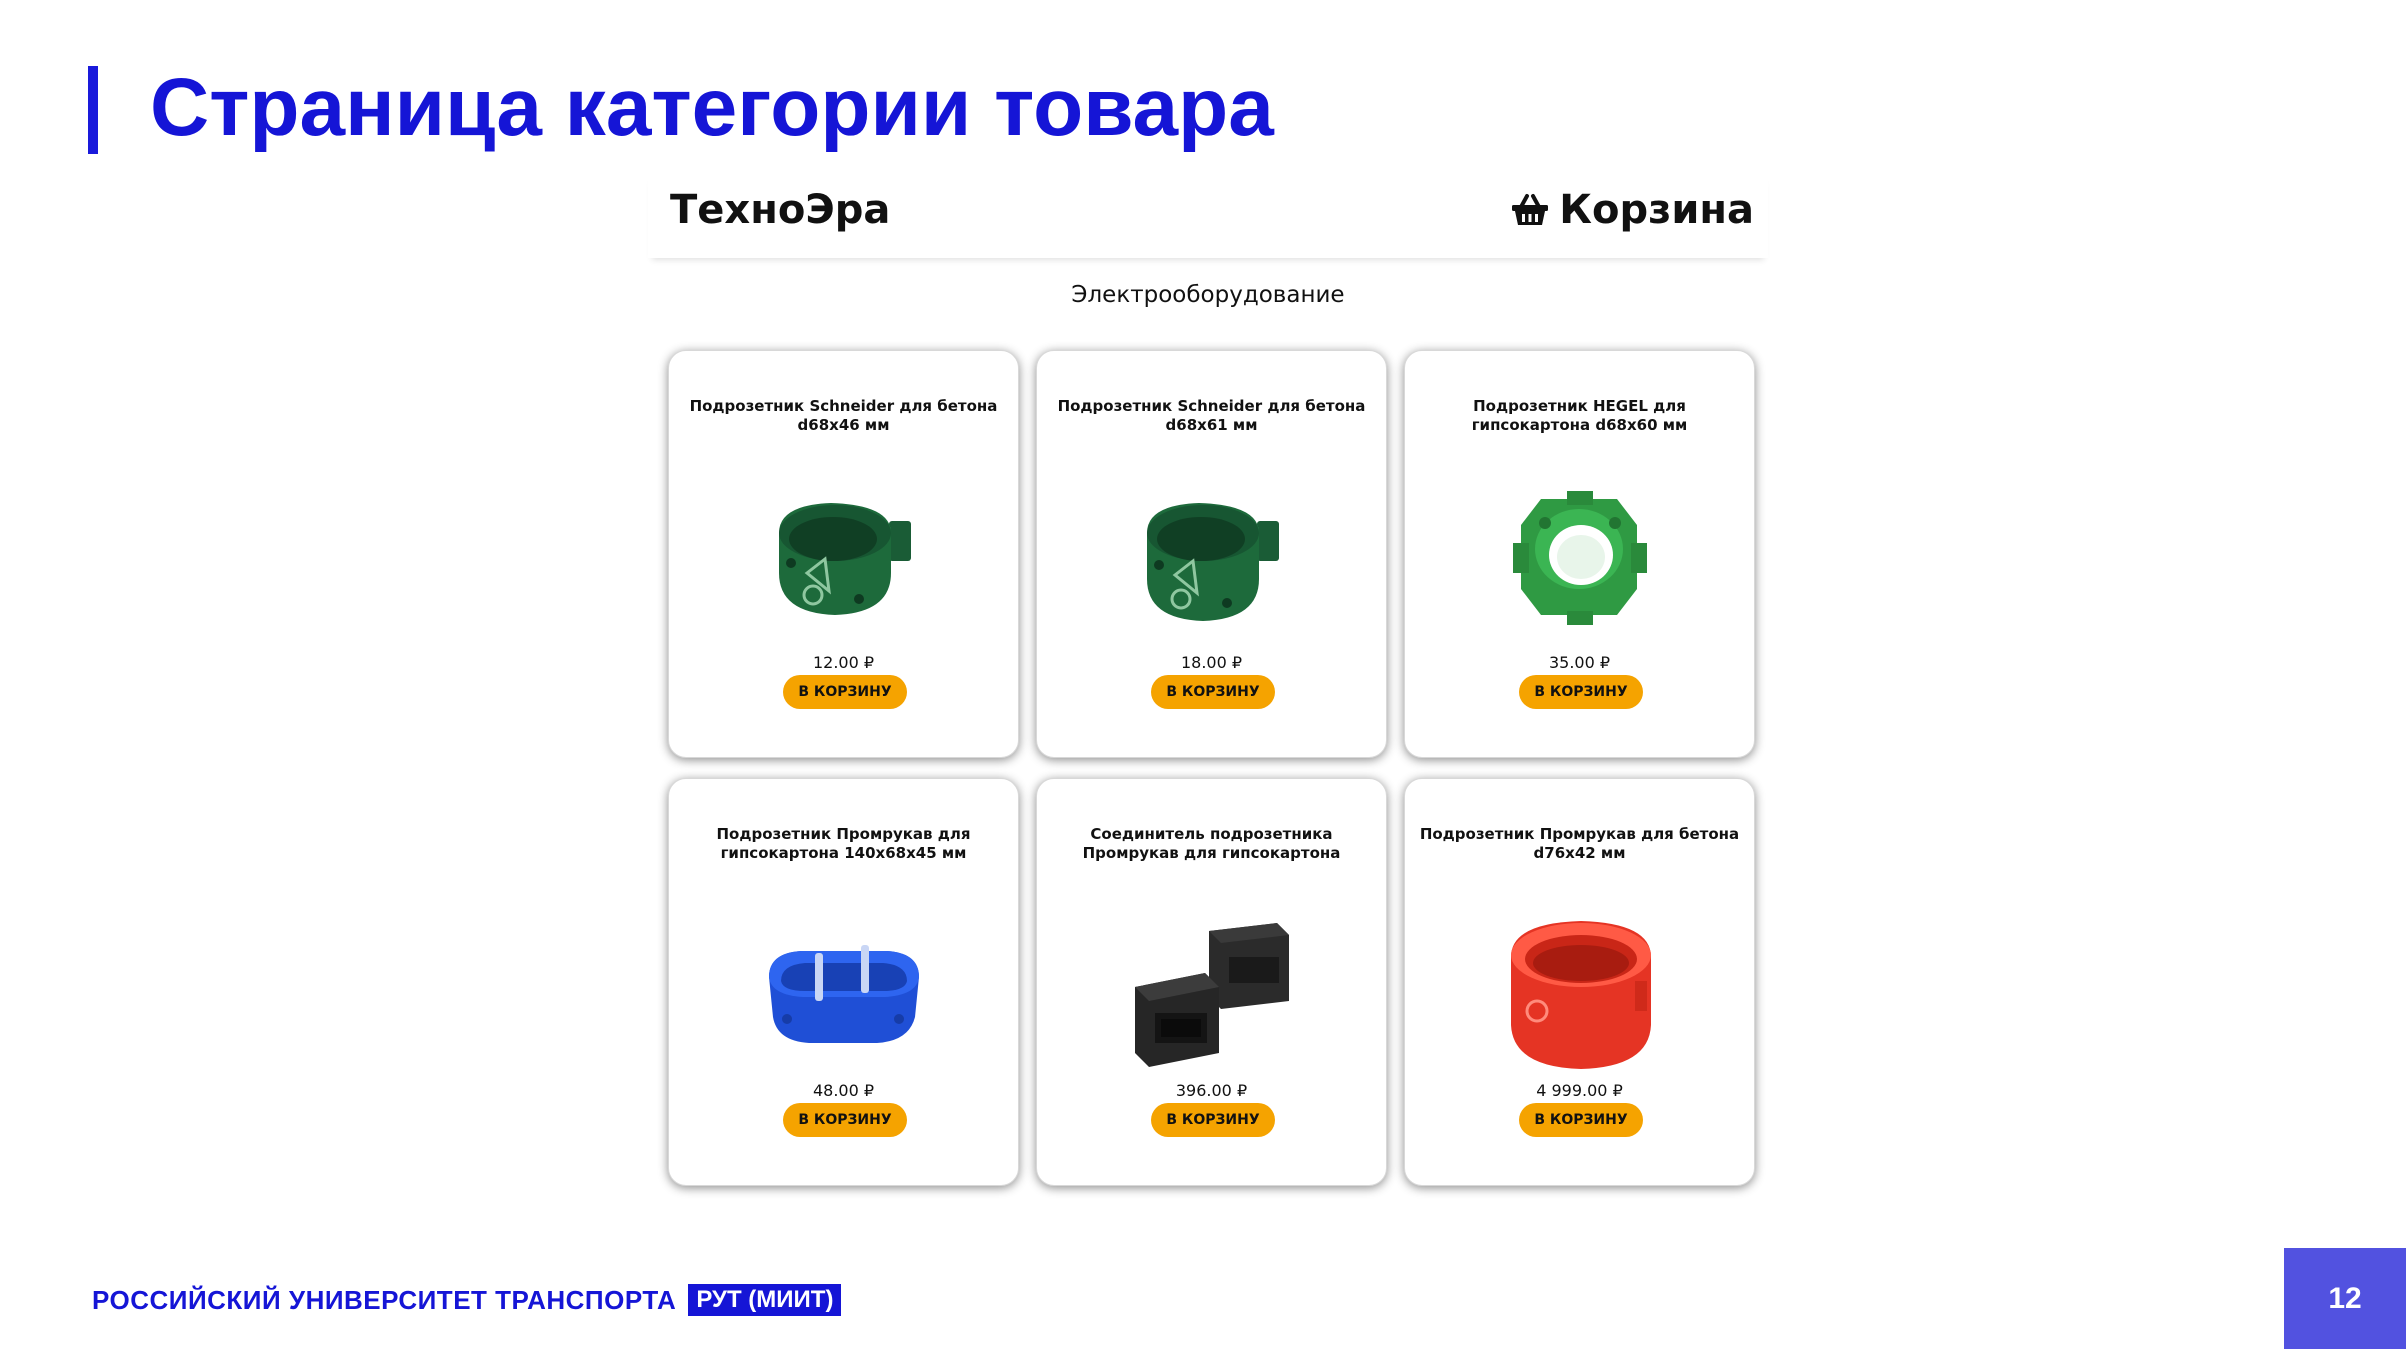 This screenshot has height=1349, width=2406. I want to click on shop-header: ТехноЭра Корзина, so click(1208, 215).